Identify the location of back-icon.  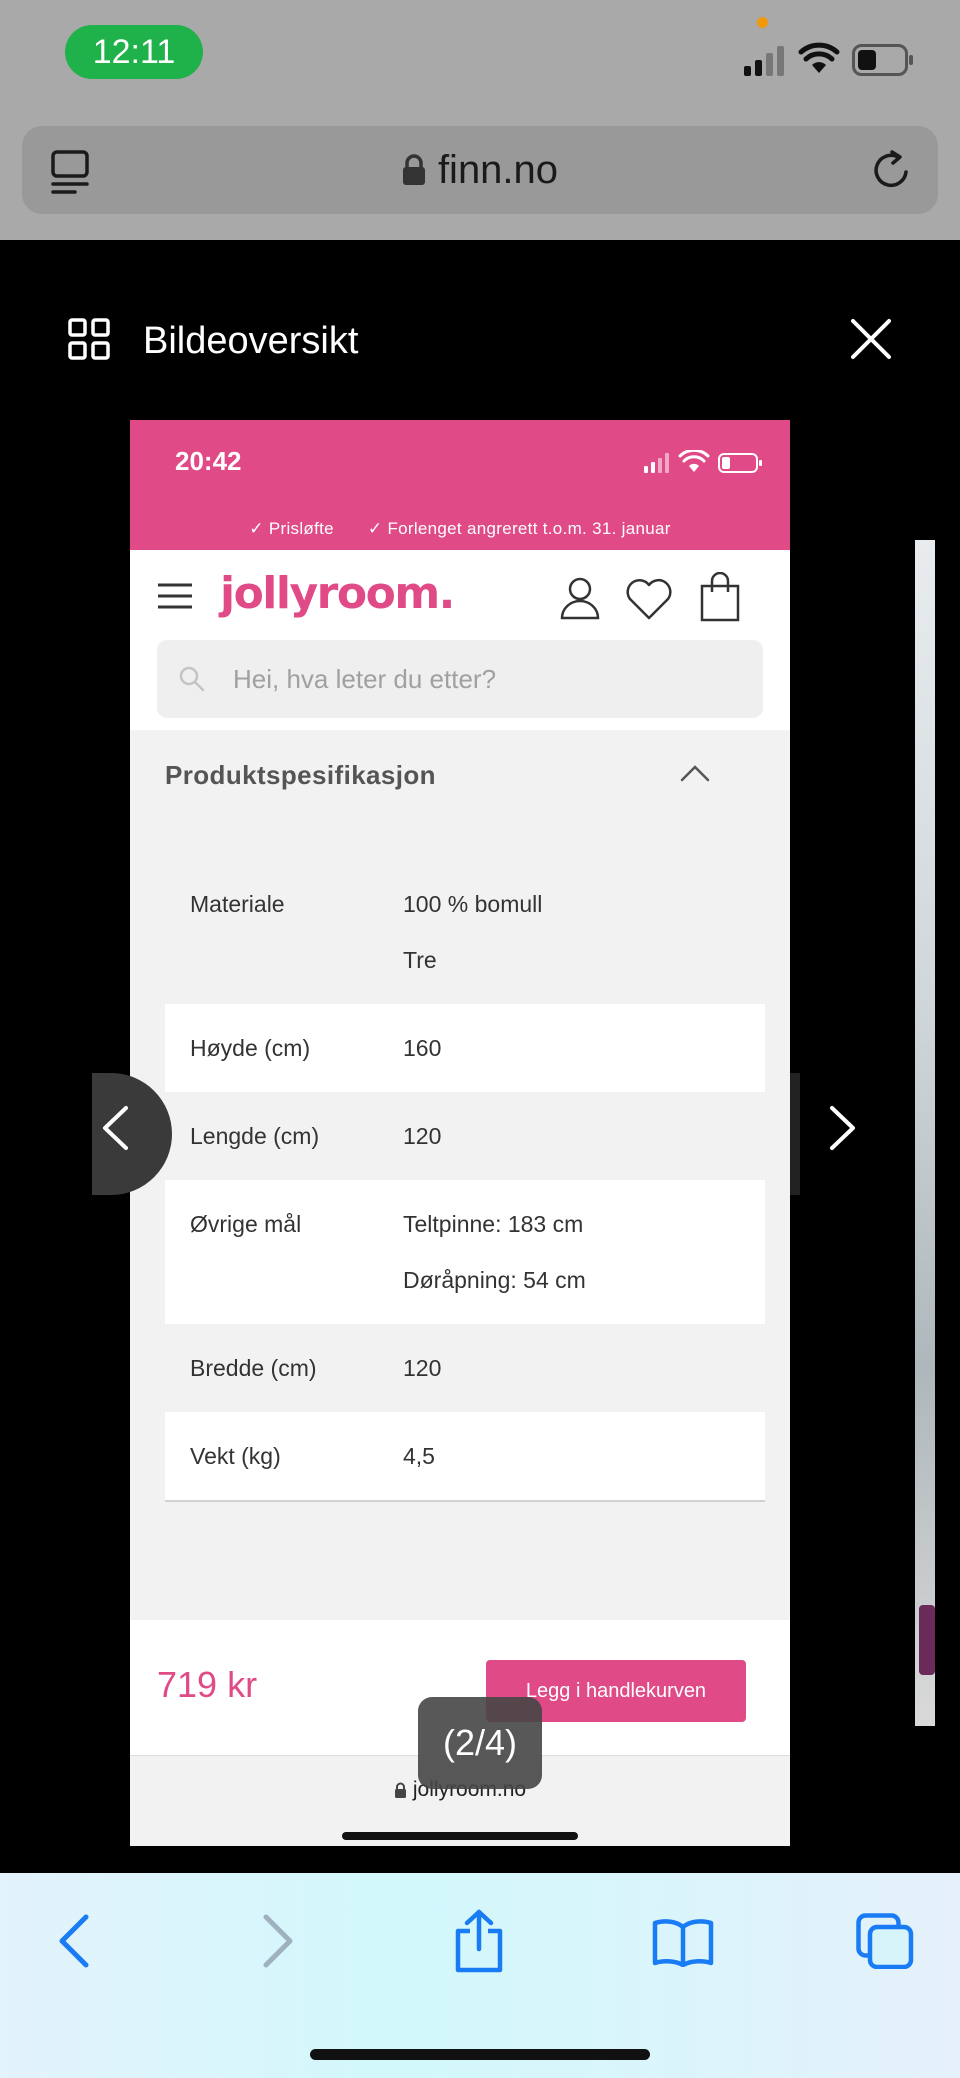
(73, 1941).